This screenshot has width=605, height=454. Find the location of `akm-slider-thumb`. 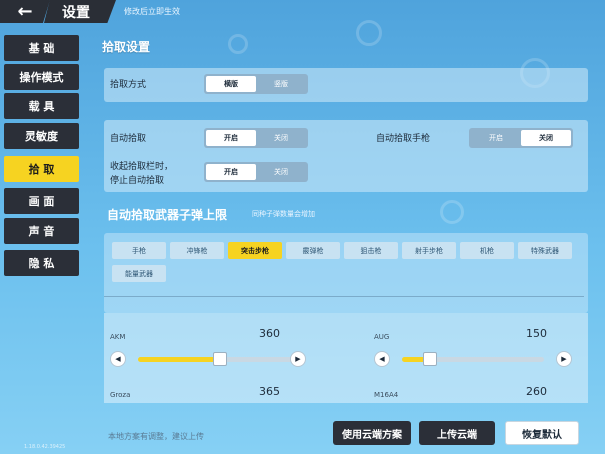

akm-slider-thumb is located at coordinates (220, 359).